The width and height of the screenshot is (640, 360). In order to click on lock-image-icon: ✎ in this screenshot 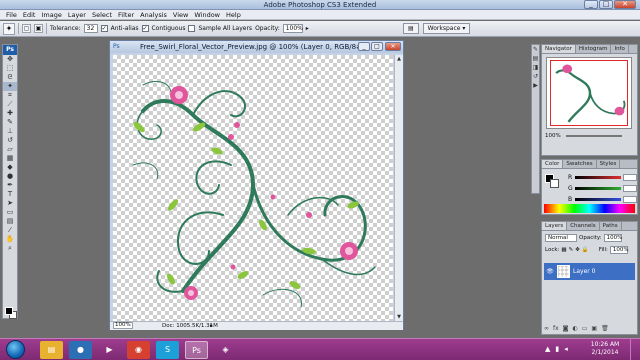, I will do `click(571, 250)`.